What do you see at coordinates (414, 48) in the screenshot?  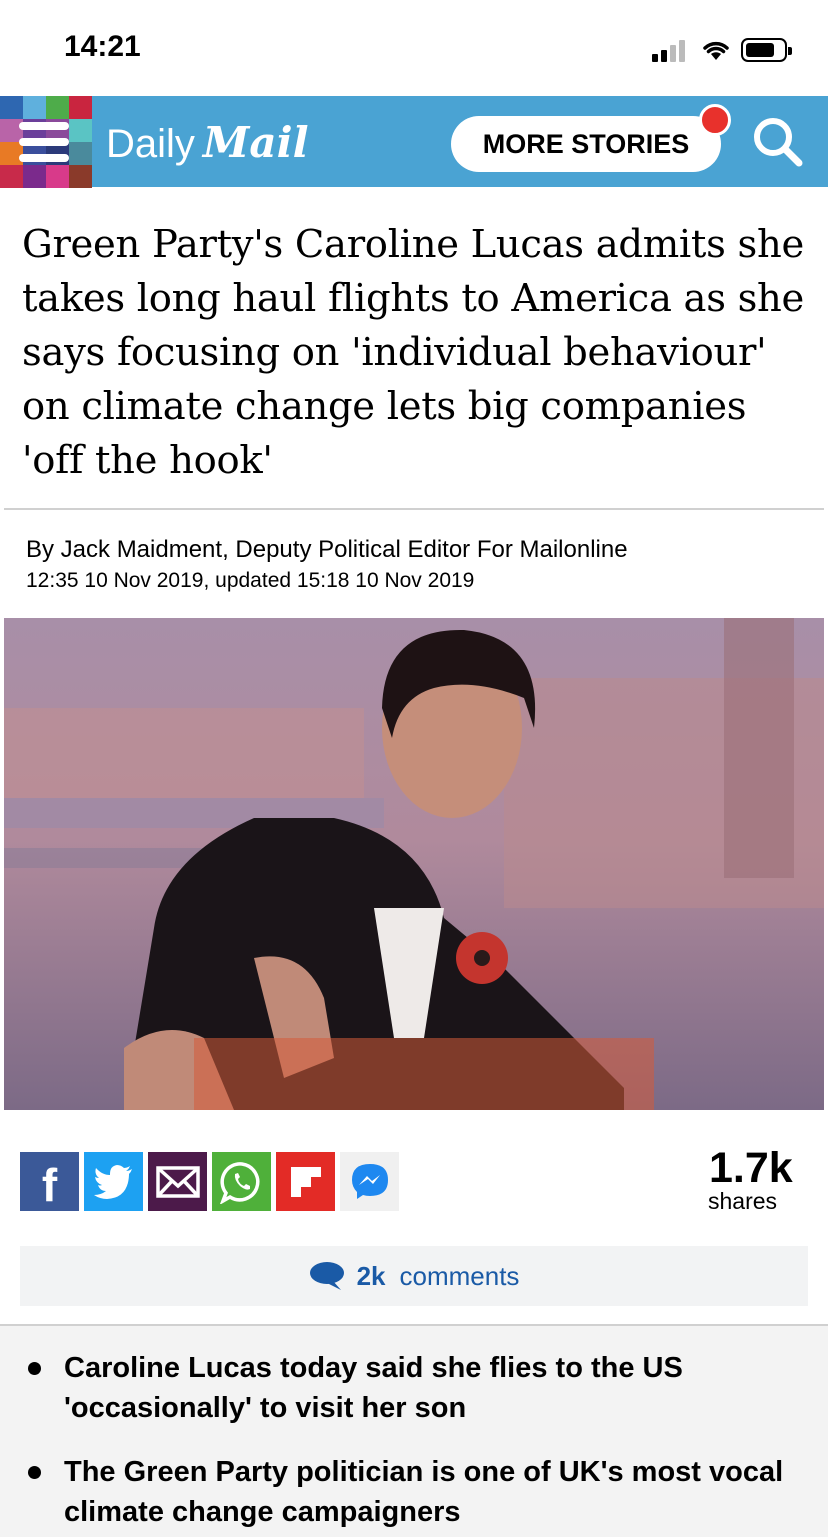 I see `status-bar: 14:21` at bounding box center [414, 48].